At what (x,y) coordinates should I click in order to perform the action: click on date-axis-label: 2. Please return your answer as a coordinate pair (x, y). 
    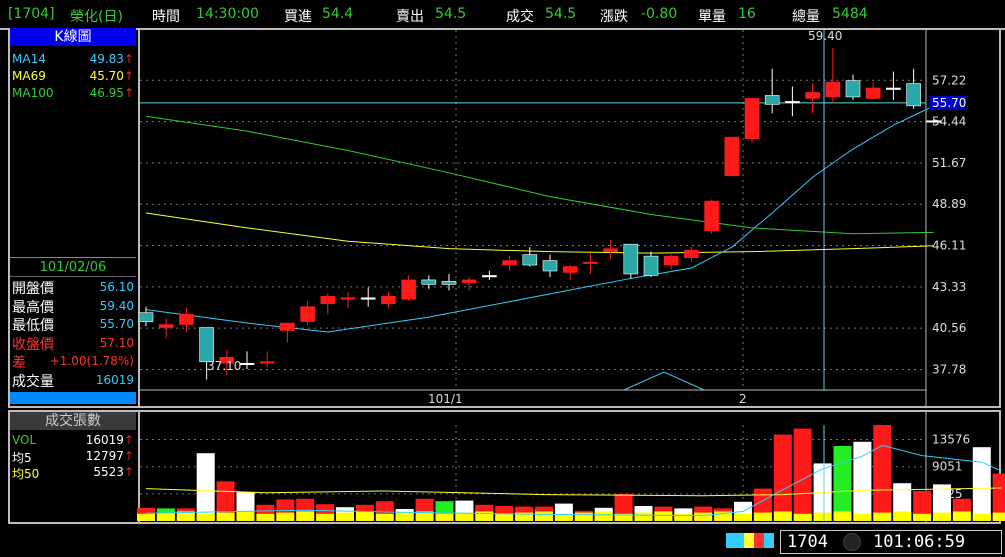
    Looking at the image, I should click on (743, 399).